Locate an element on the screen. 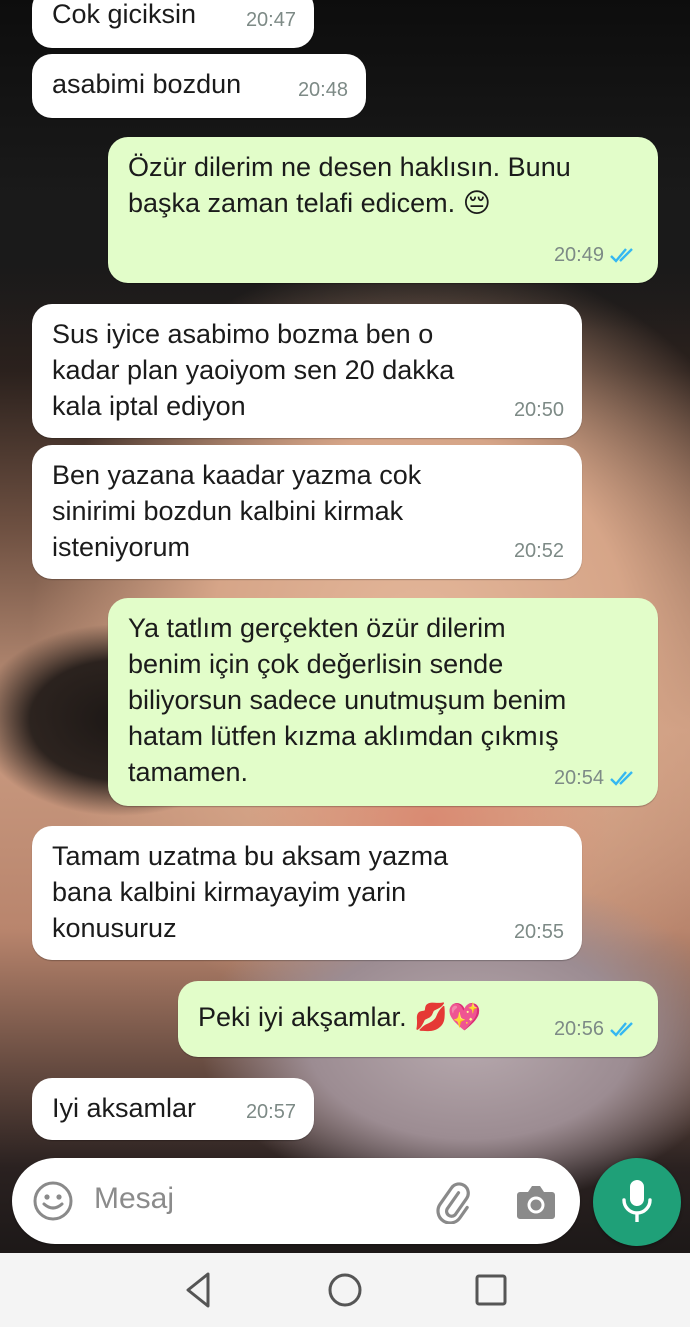 Image resolution: width=690 pixels, height=1327 pixels. home-circle-icon is located at coordinates (345, 1290).